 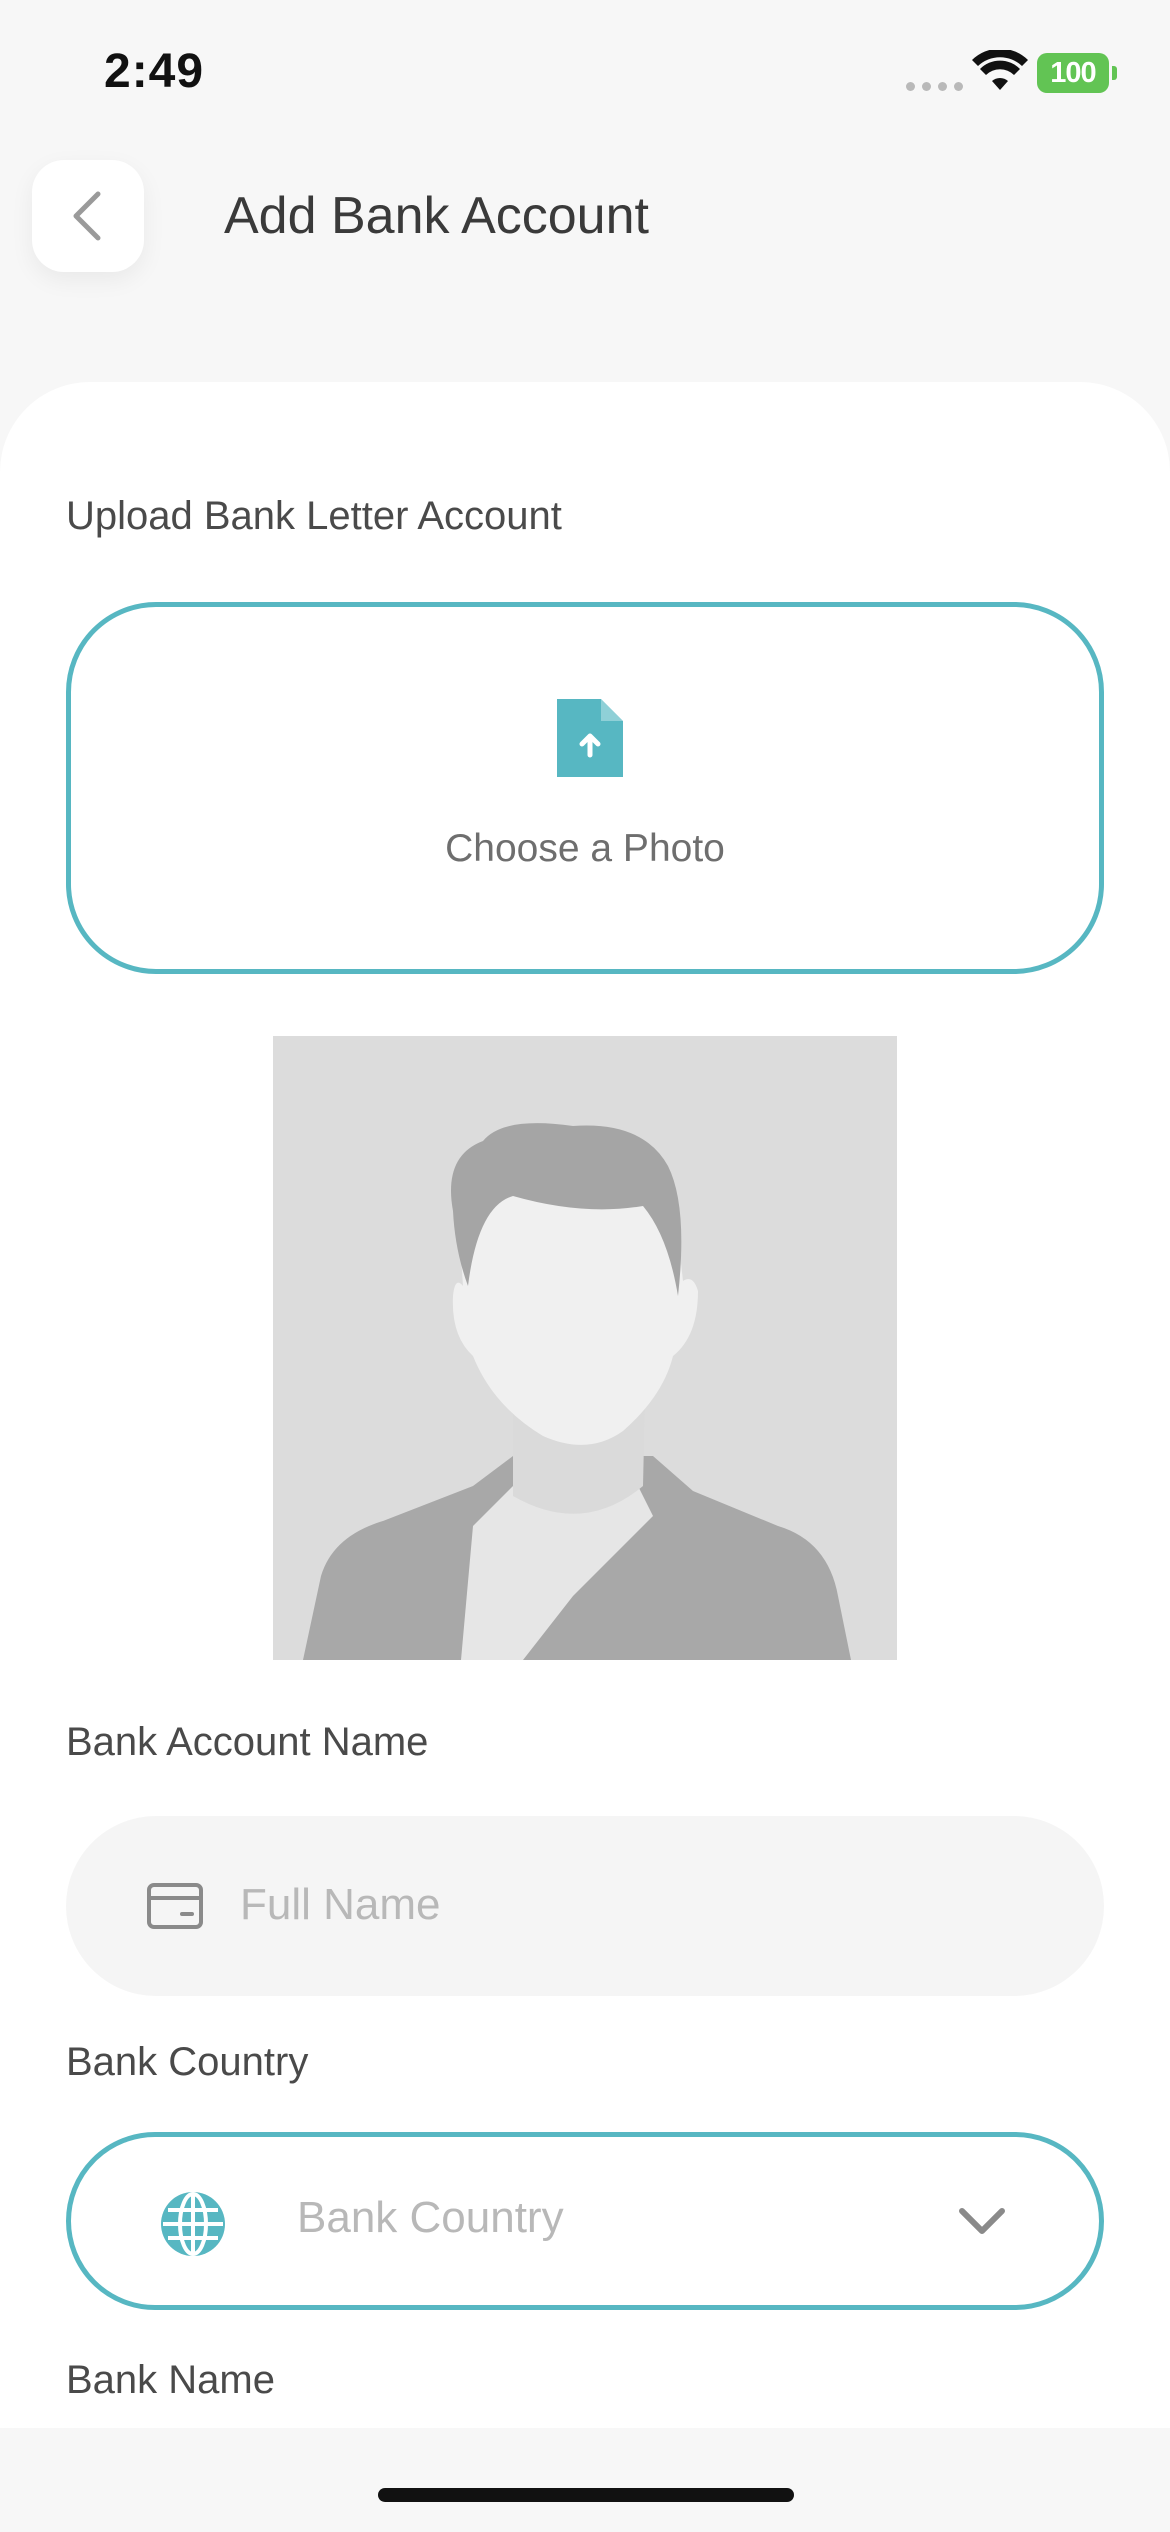 What do you see at coordinates (590, 738) in the screenshot?
I see `file-upload-icon` at bounding box center [590, 738].